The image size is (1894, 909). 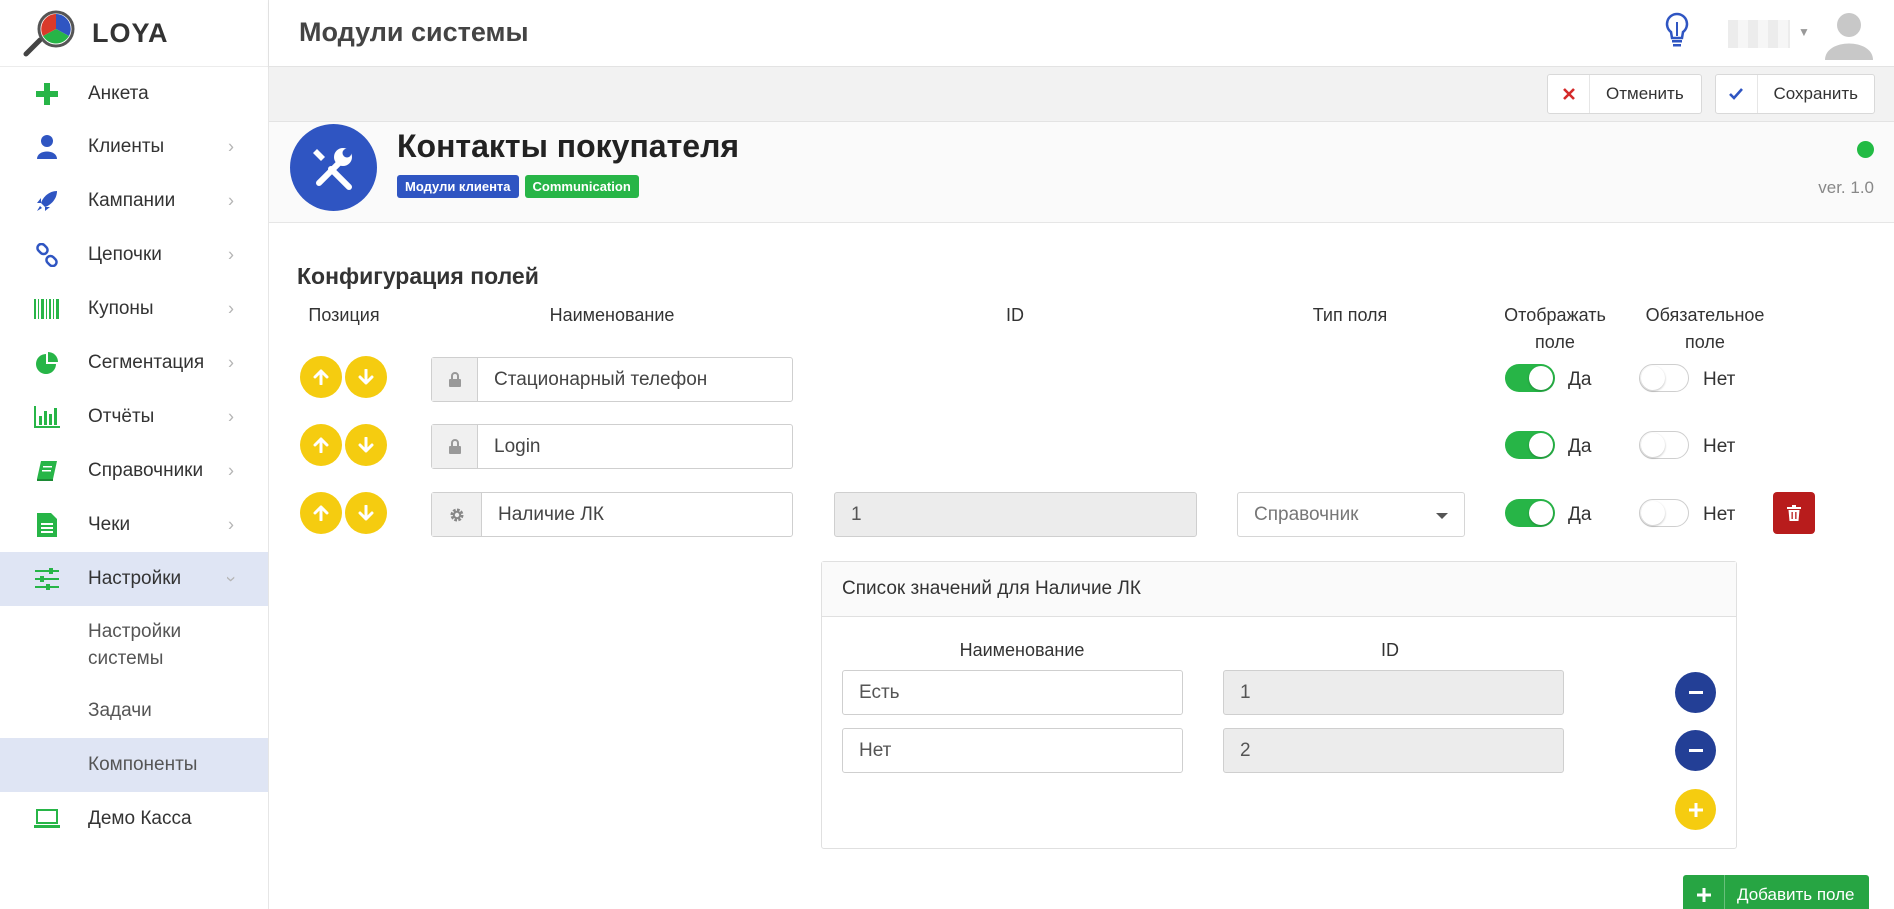 I want to click on sidebar-item-label: Чеки, so click(x=109, y=524).